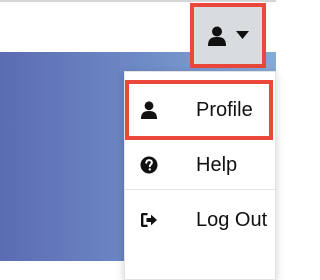  Describe the element at coordinates (217, 165) in the screenshot. I see `menu-item-label: Help` at that location.